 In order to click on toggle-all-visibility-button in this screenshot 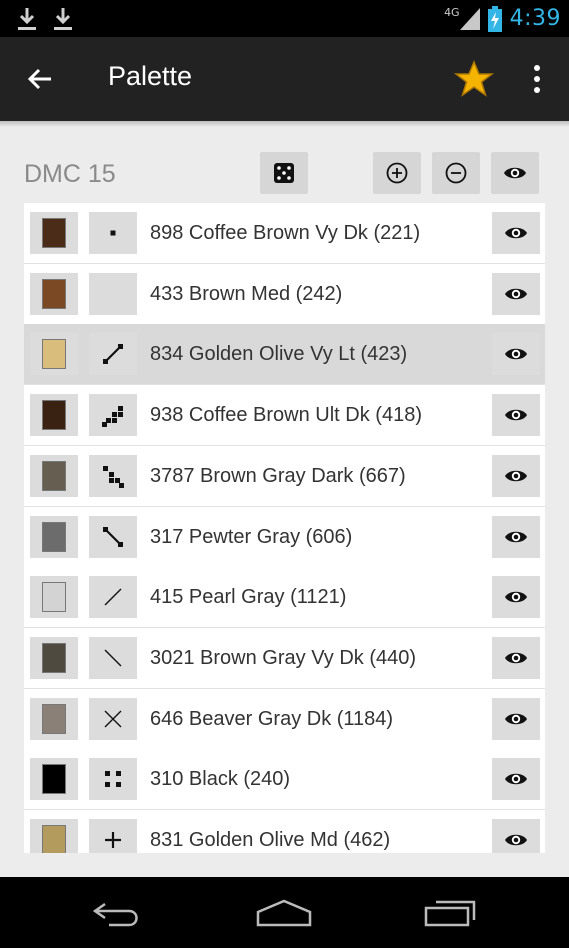, I will do `click(515, 173)`.